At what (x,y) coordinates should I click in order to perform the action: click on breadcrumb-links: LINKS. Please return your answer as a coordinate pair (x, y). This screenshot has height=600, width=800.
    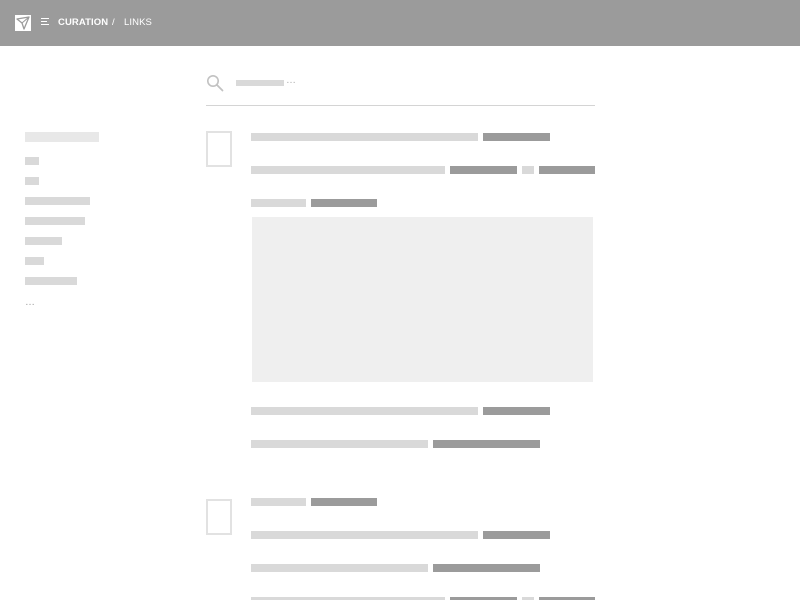
    Looking at the image, I should click on (138, 23).